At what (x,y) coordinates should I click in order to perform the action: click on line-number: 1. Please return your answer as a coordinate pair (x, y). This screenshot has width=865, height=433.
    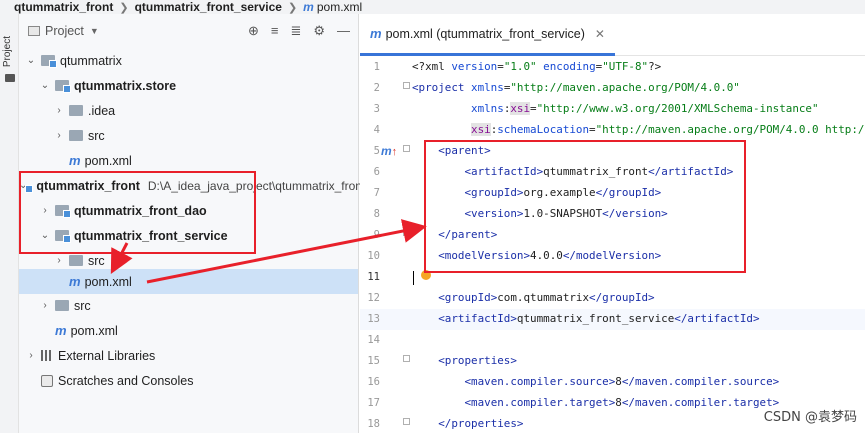
    Looking at the image, I should click on (376, 67).